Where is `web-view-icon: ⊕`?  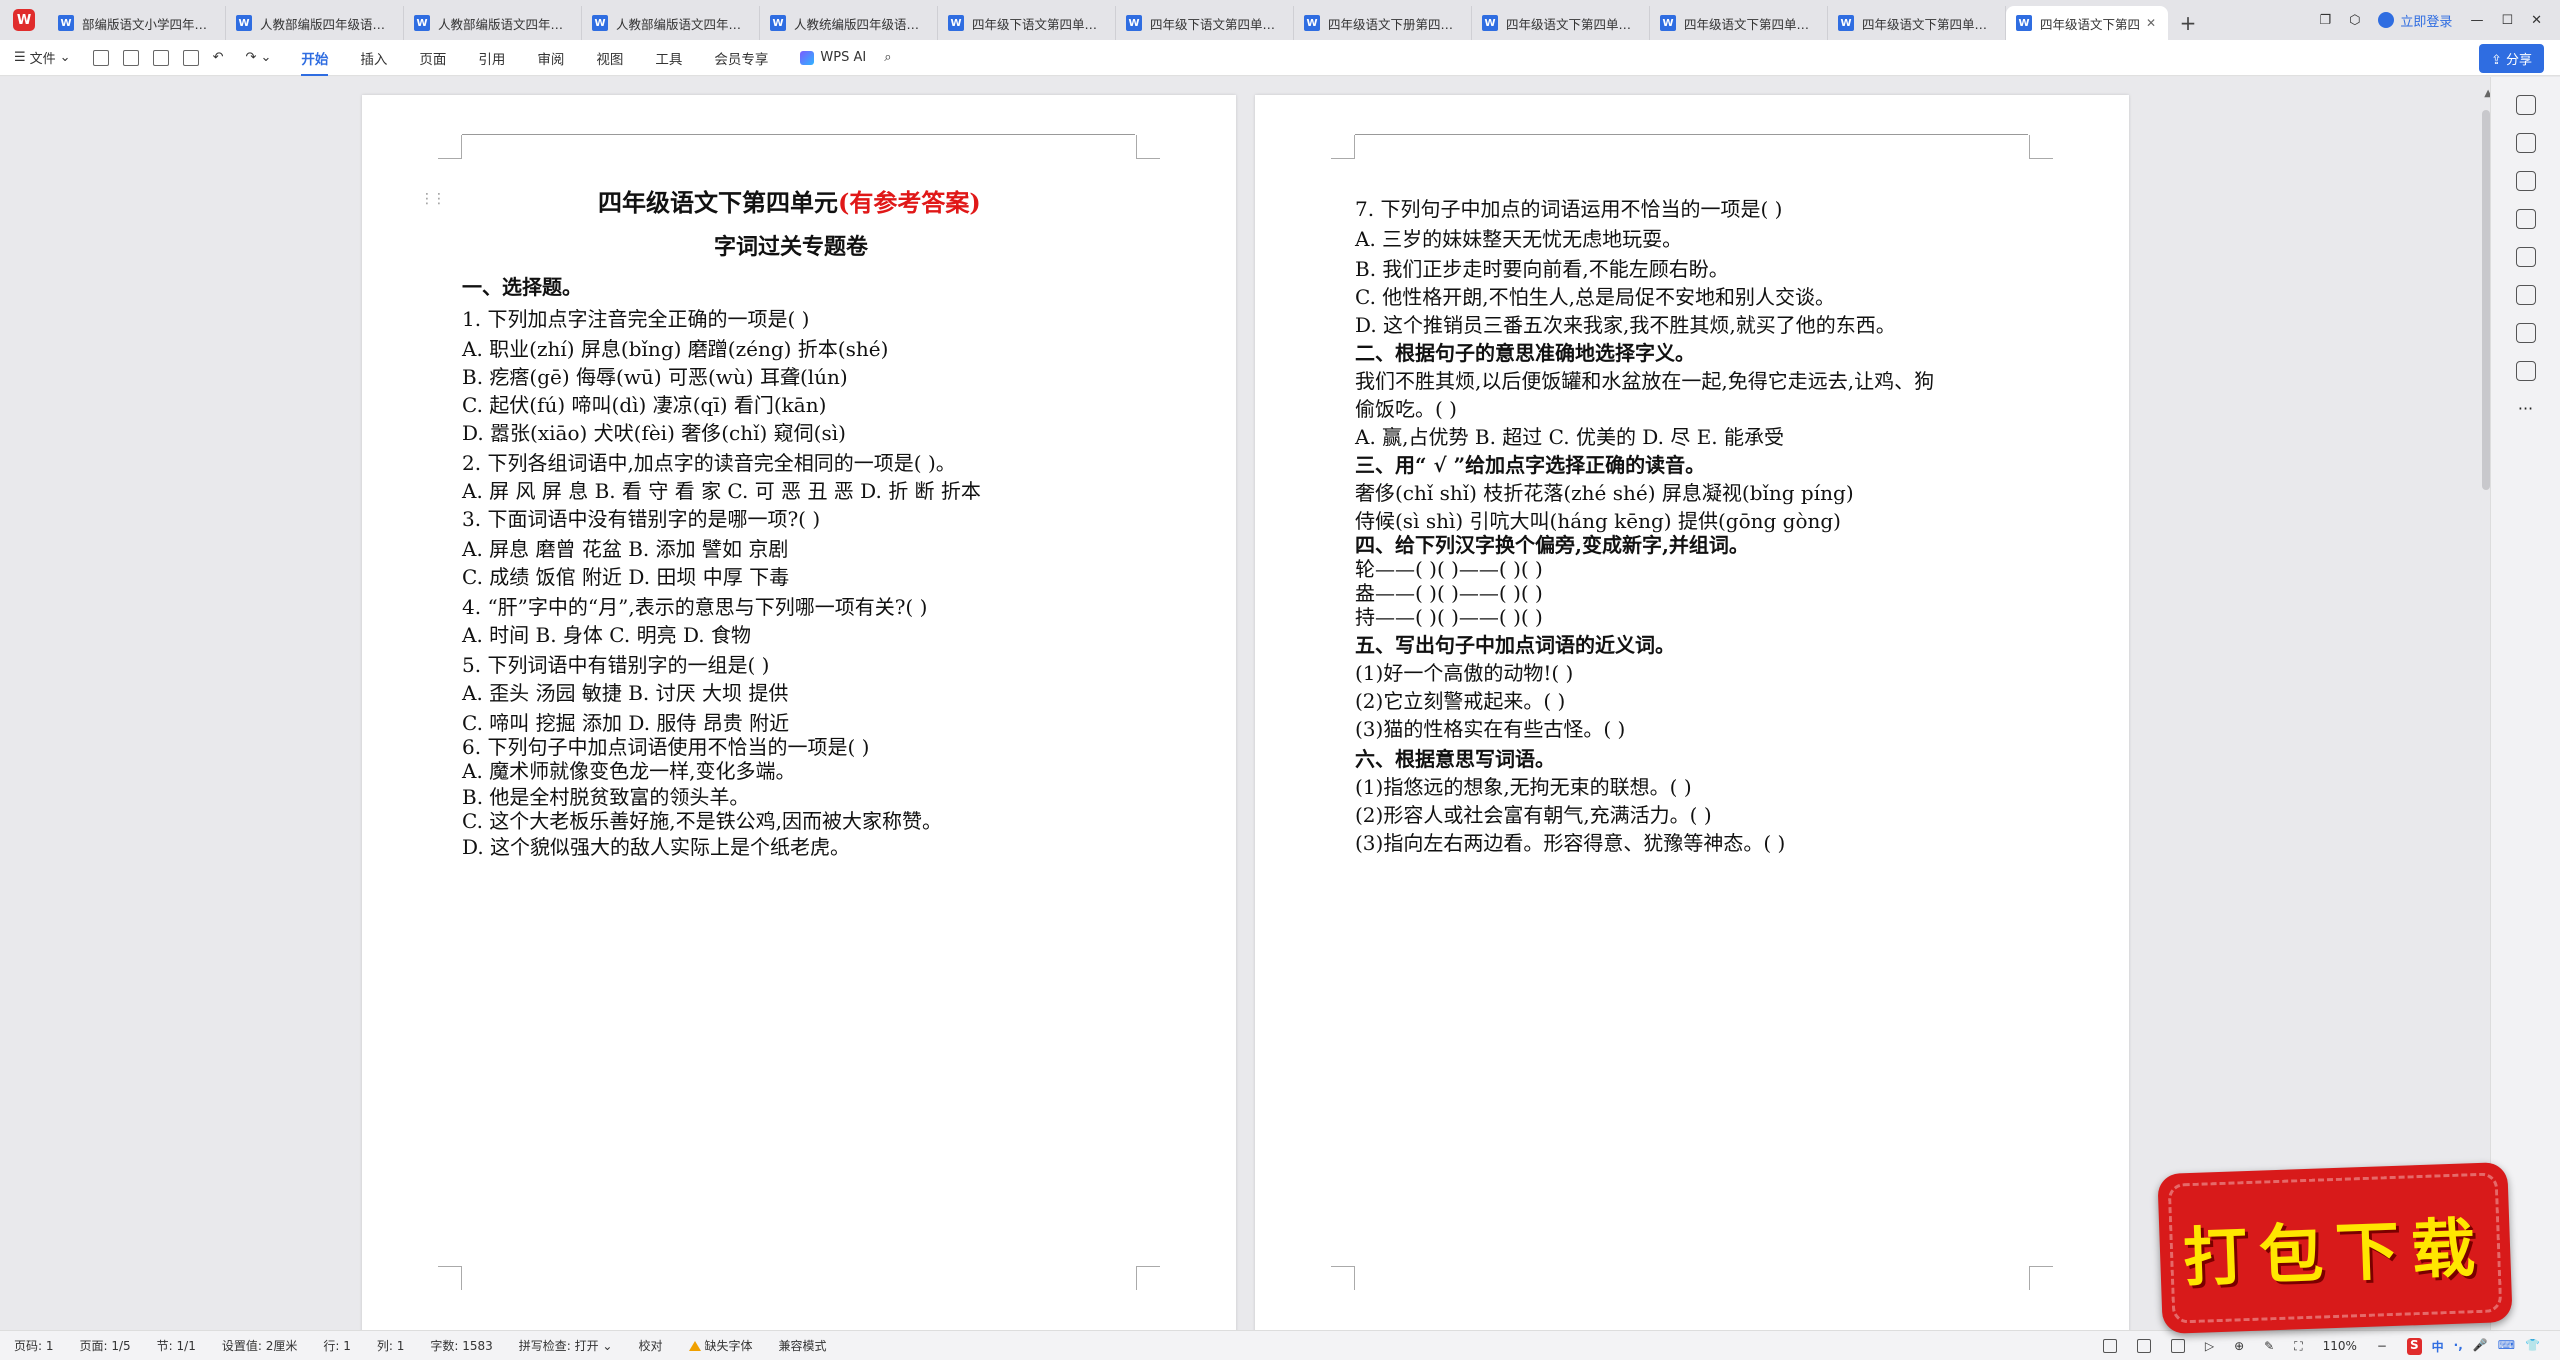 web-view-icon: ⊕ is located at coordinates (2239, 1346).